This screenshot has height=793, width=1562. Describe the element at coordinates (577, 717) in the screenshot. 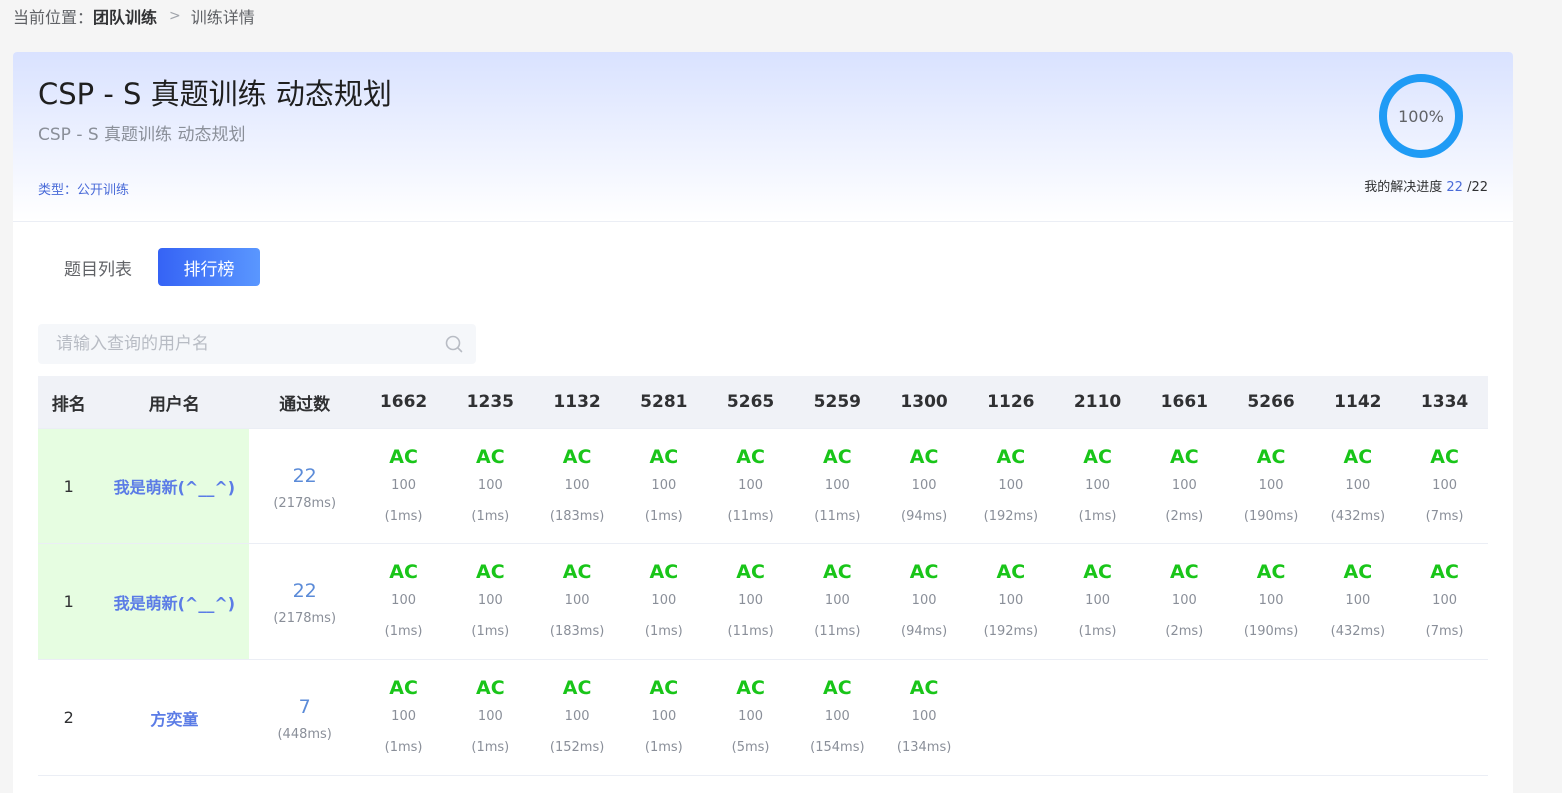

I see `problem-result-cell: AC 100 (152ms)` at that location.